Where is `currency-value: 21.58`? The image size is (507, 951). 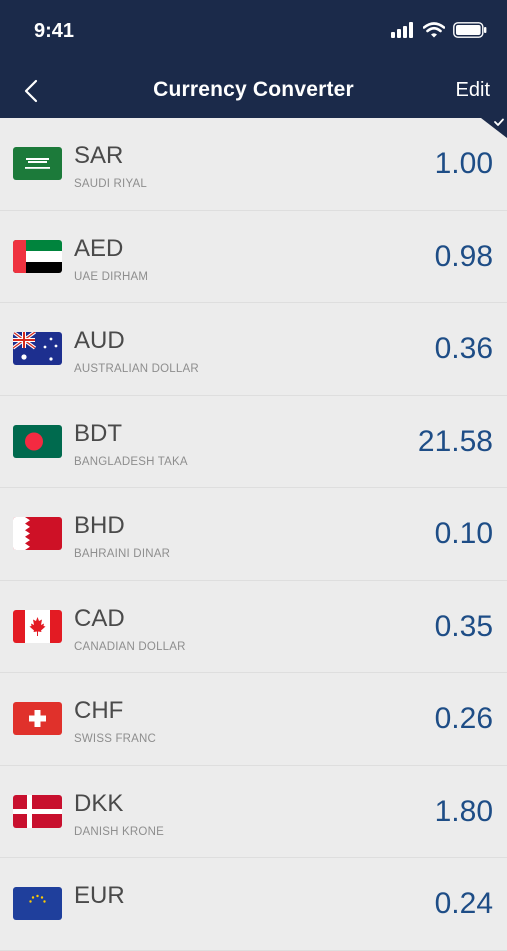
currency-value: 21.58 is located at coordinates (455, 441).